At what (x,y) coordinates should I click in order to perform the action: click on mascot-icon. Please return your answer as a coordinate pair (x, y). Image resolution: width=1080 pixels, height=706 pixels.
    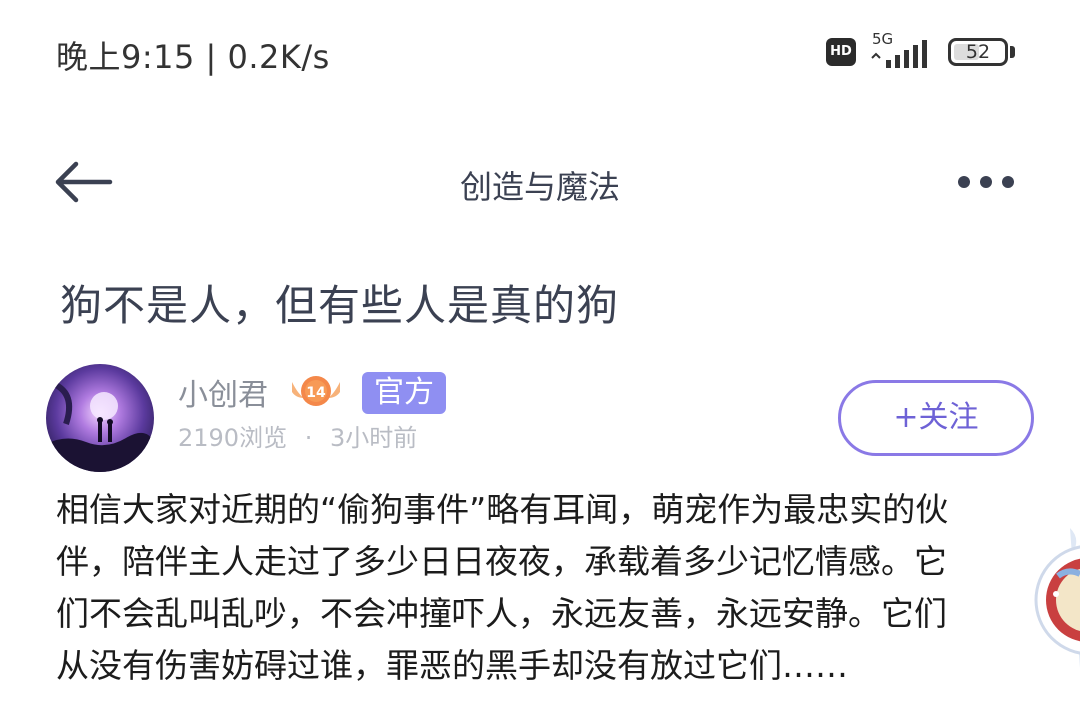
    Looking at the image, I should click on (1057, 598).